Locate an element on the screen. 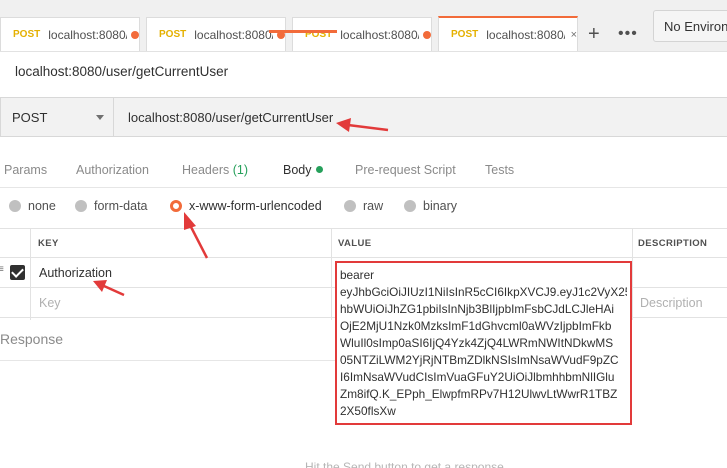 This screenshot has width=727, height=468. request-tab-3: POST localhost:8080/user/getCurrentUser is located at coordinates (362, 34).